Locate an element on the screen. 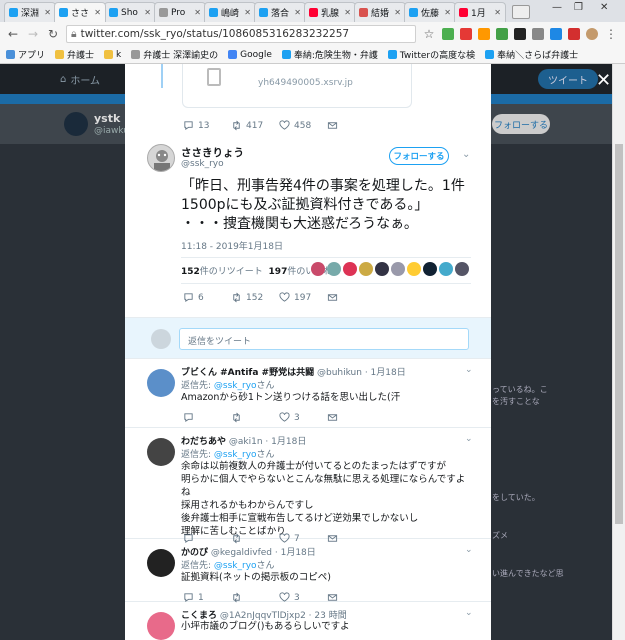 Image resolution: width=625 pixels, height=640 pixels. bookmark-item: 奉納:危険生物・弁護 is located at coordinates (329, 54).